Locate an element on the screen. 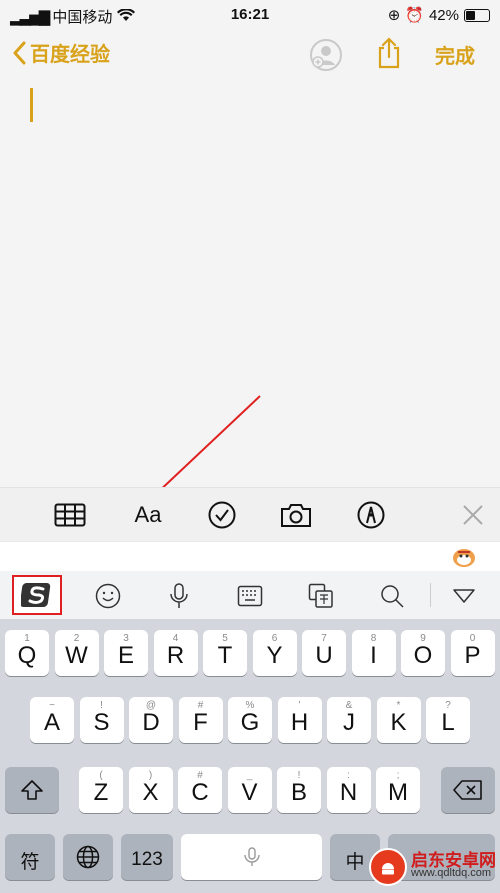 This screenshot has height=893, width=500. globe-key is located at coordinates (88, 857).